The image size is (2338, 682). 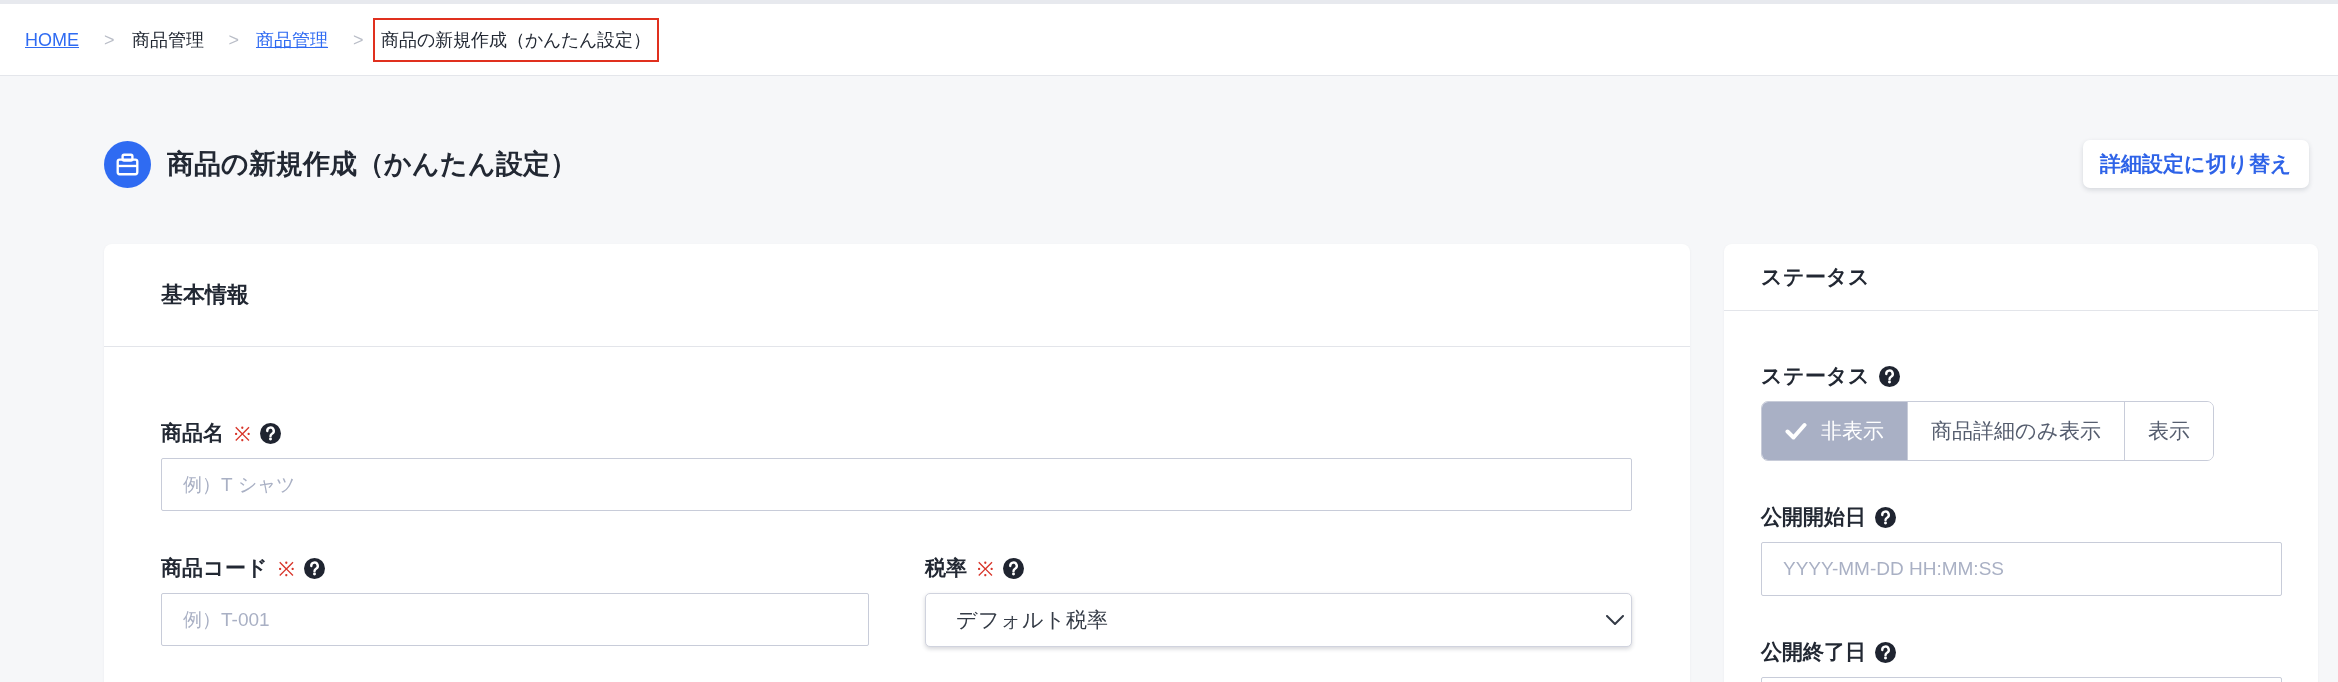 What do you see at coordinates (1815, 277) in the screenshot?
I see `card-title: ステータス` at bounding box center [1815, 277].